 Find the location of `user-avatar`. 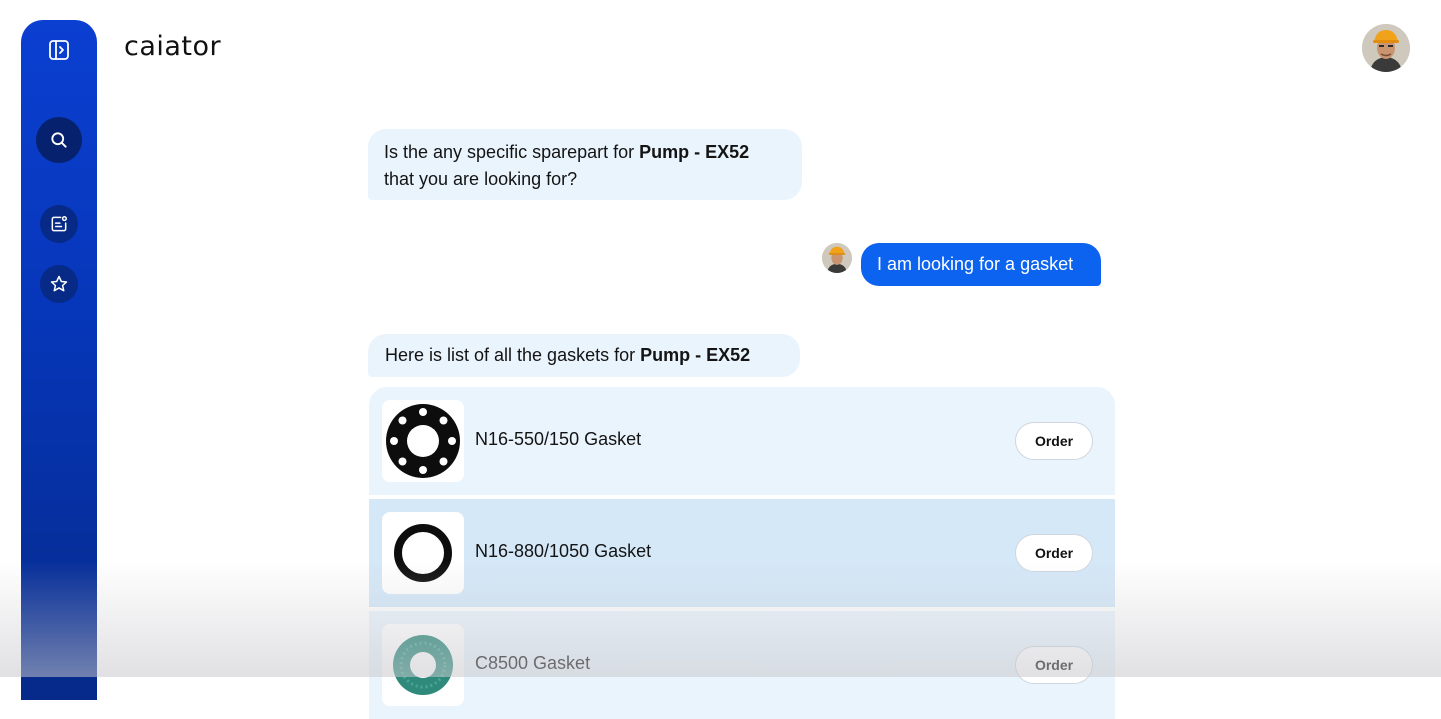

user-avatar is located at coordinates (1386, 48).